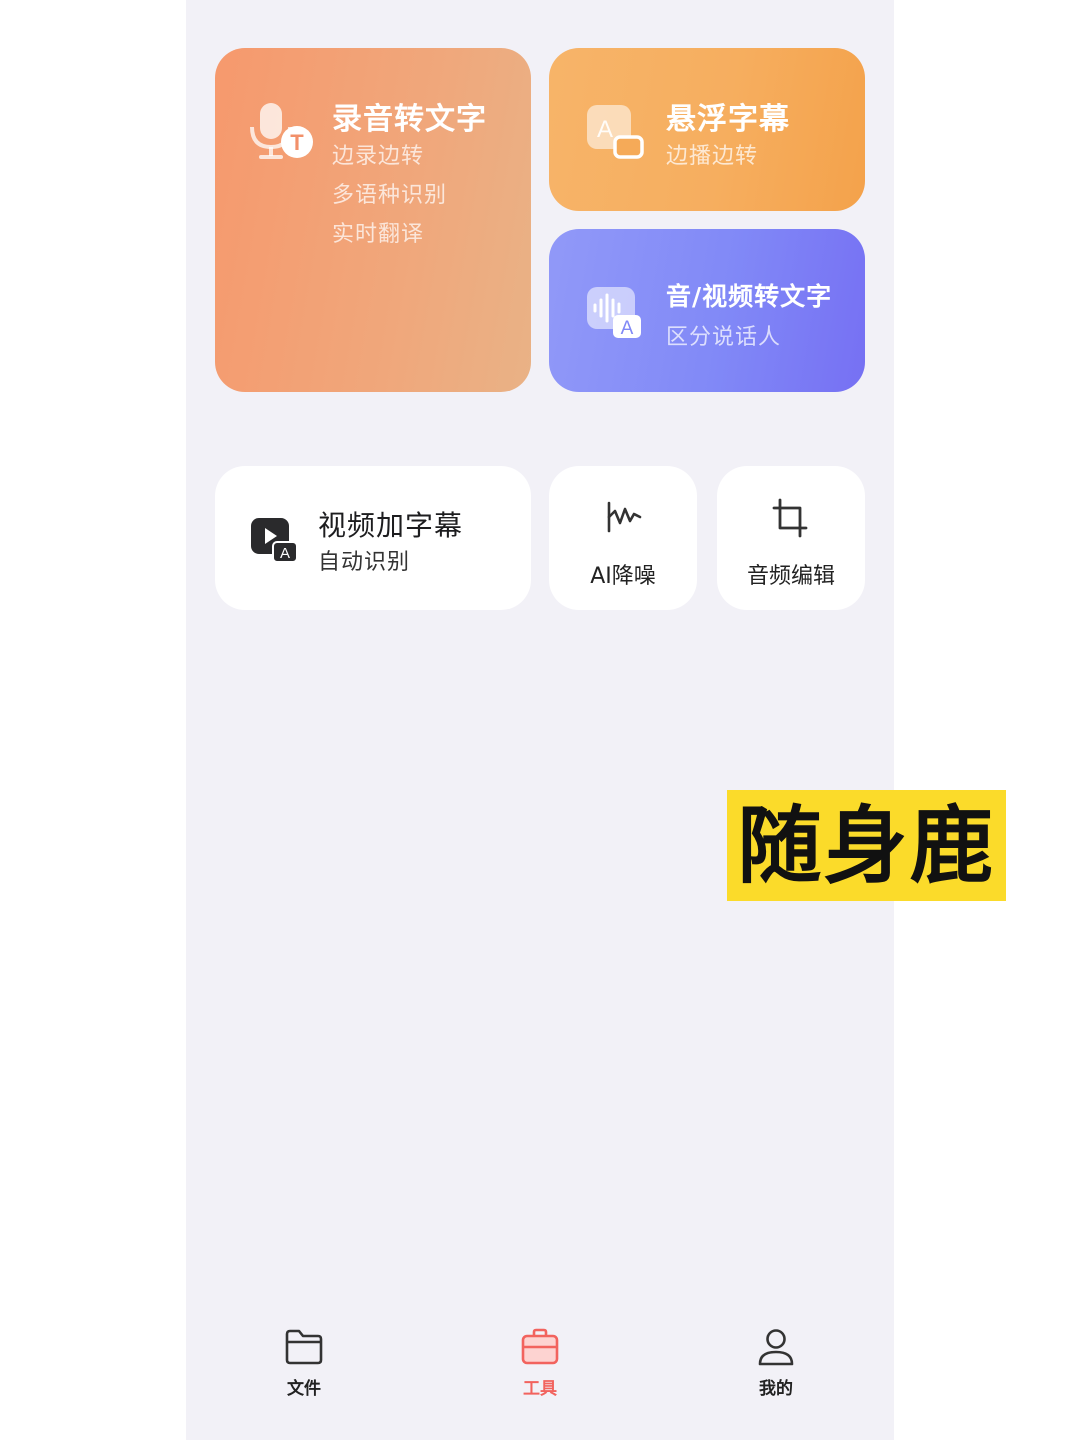 The image size is (1080, 1440). I want to click on tab-files: 文件, so click(304, 1363).